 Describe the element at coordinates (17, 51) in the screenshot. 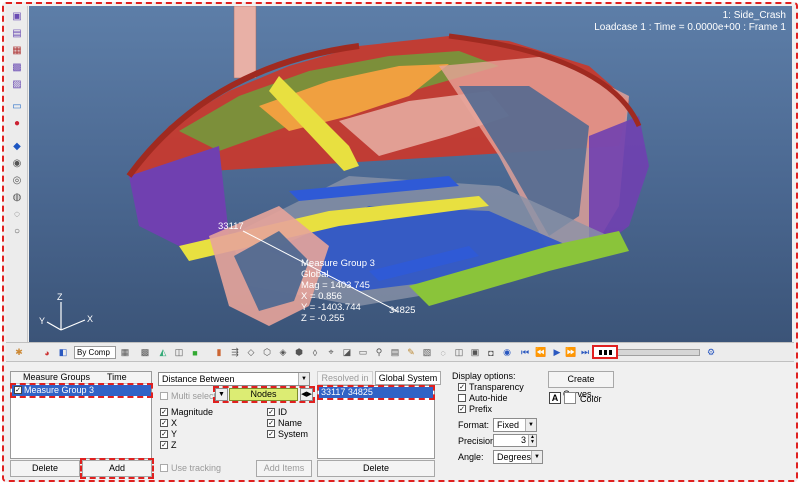

I see `layout-icon: ▦` at that location.